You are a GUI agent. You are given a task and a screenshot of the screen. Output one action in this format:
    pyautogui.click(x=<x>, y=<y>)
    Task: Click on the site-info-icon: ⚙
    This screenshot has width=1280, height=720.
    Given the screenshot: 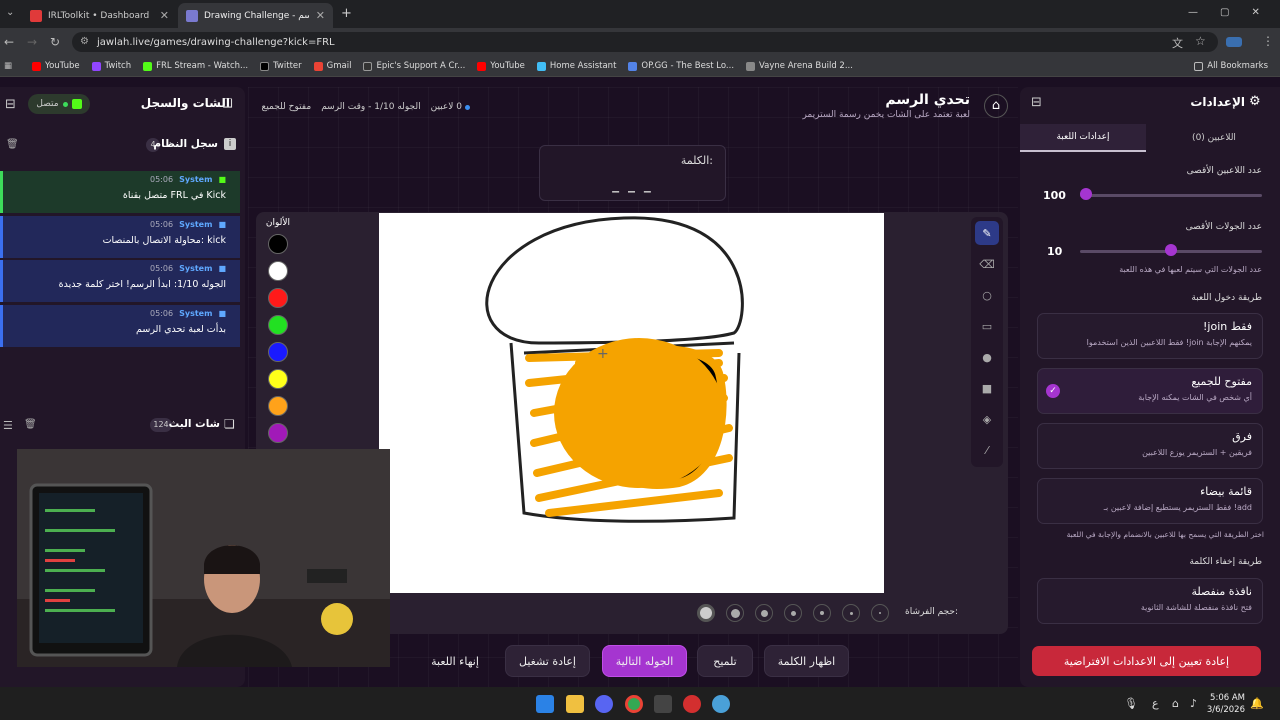 What is the action you would take?
    pyautogui.click(x=84, y=41)
    